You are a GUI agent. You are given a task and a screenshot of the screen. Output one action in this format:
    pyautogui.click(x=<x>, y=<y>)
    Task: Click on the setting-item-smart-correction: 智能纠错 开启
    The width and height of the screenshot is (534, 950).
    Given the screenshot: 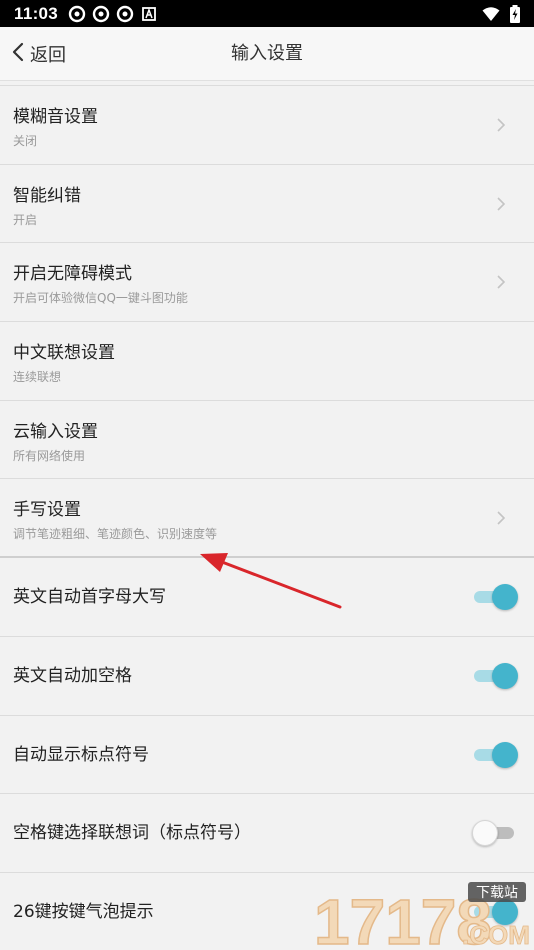 What is the action you would take?
    pyautogui.click(x=267, y=204)
    